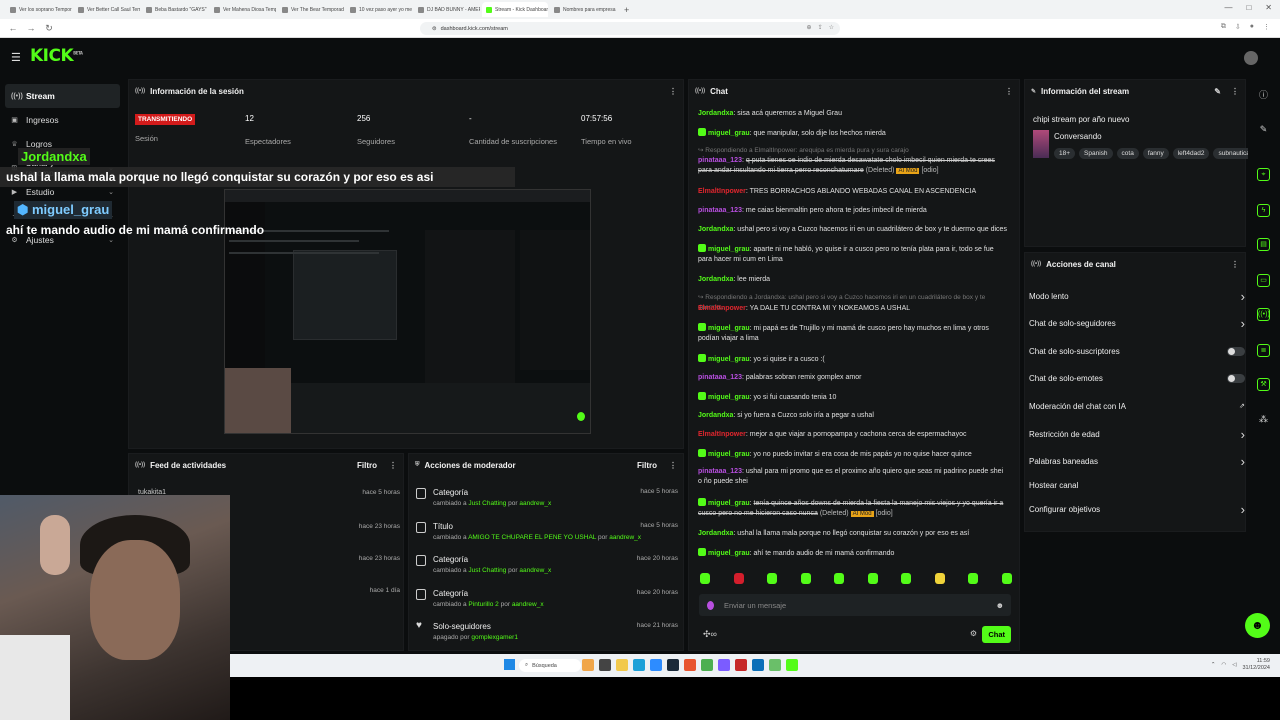  What do you see at coordinates (1263, 420) in the screenshot?
I see `nodes-icon: ⁂` at bounding box center [1263, 420].